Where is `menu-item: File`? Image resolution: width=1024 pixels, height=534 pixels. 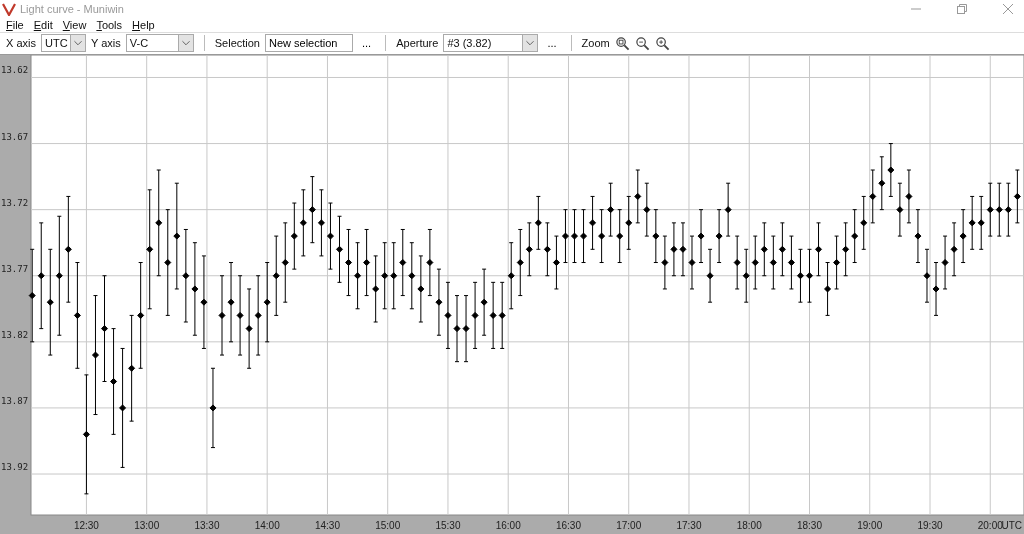
menu-item: File is located at coordinates (15, 25).